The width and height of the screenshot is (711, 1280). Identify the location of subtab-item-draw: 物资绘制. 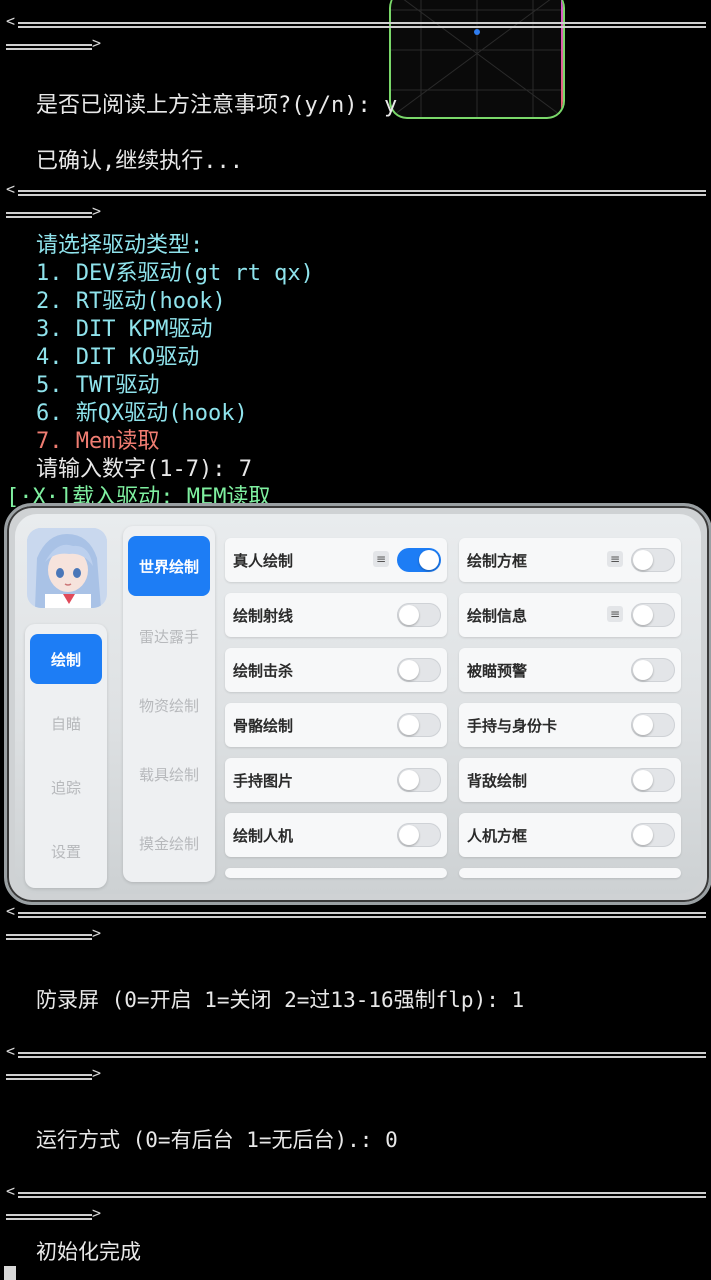
(169, 705).